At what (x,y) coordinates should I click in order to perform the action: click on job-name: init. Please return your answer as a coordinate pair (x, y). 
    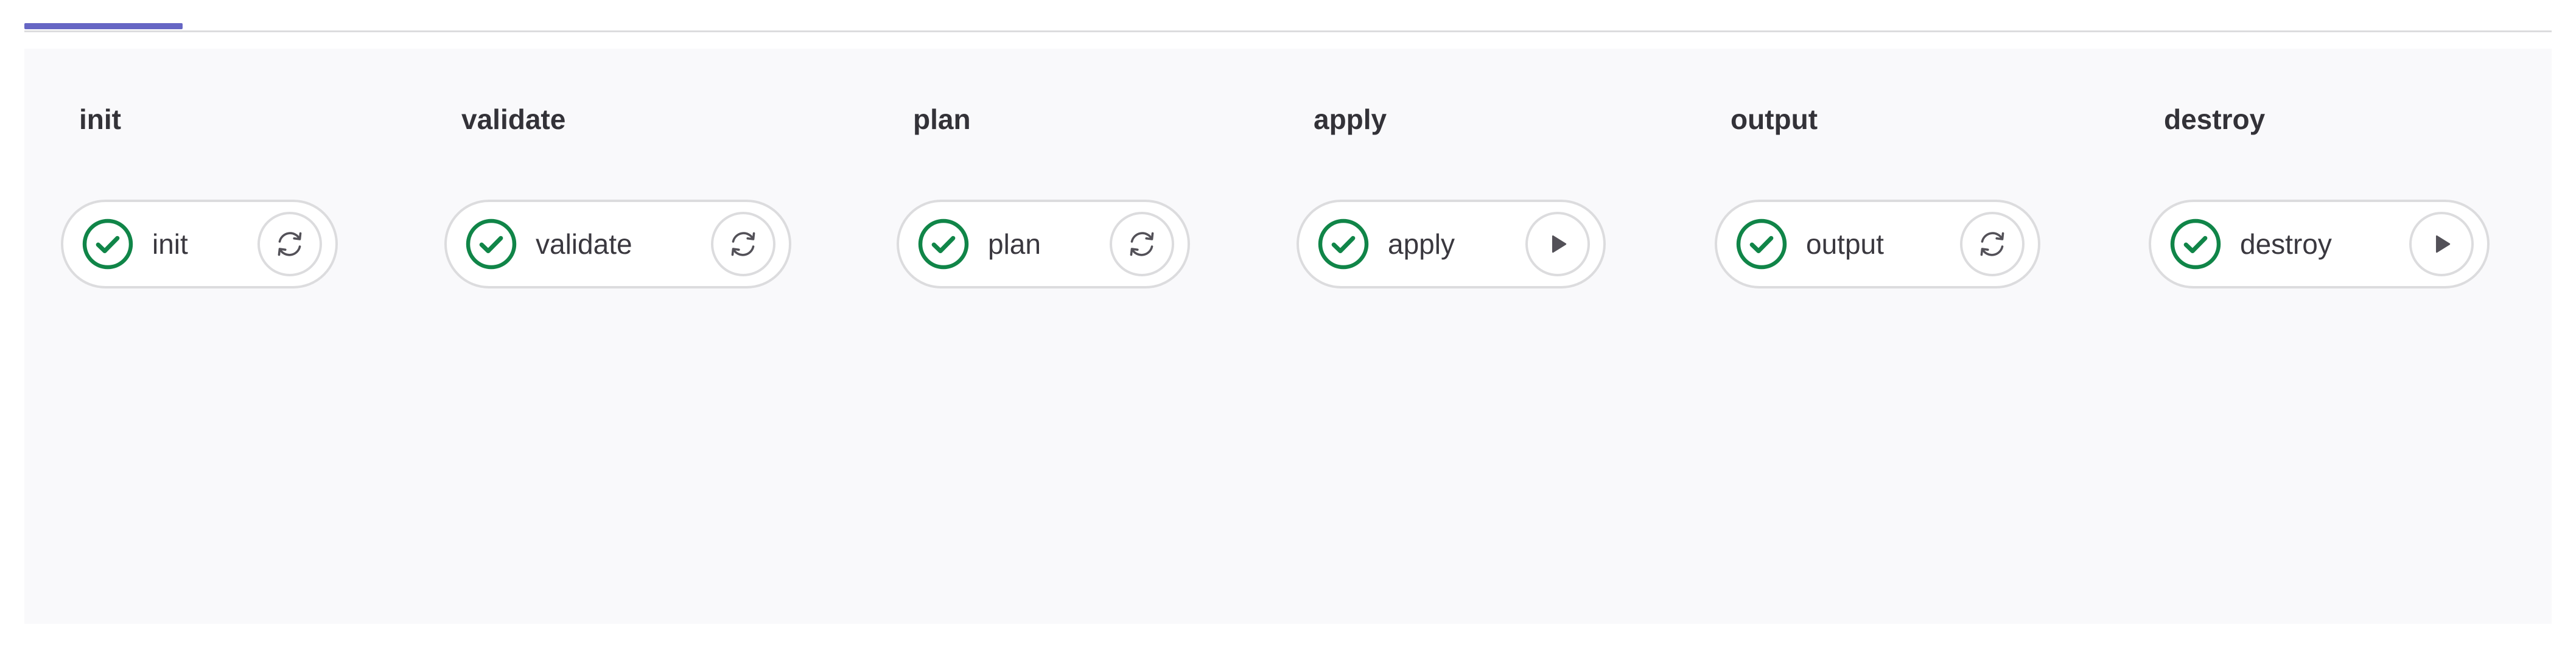
    Looking at the image, I should click on (170, 244).